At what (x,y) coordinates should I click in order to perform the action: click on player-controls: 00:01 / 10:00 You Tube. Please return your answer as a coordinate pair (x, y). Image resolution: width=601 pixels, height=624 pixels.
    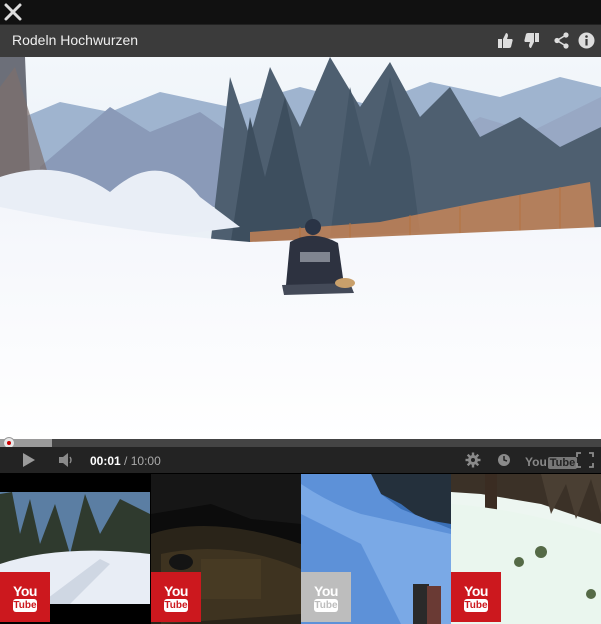
    Looking at the image, I should click on (300, 460).